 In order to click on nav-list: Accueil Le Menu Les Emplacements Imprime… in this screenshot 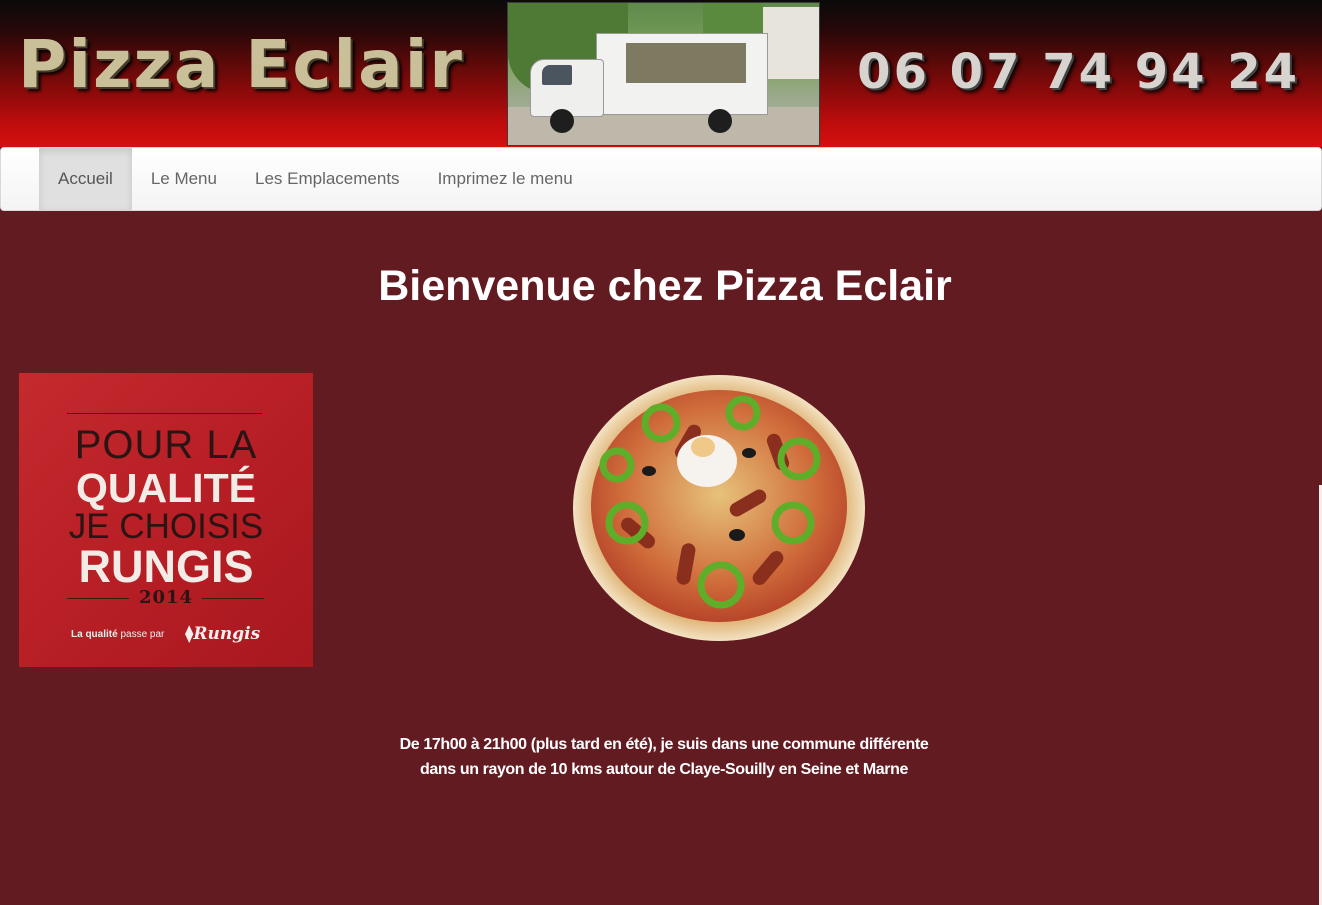, I will do `click(315, 179)`.